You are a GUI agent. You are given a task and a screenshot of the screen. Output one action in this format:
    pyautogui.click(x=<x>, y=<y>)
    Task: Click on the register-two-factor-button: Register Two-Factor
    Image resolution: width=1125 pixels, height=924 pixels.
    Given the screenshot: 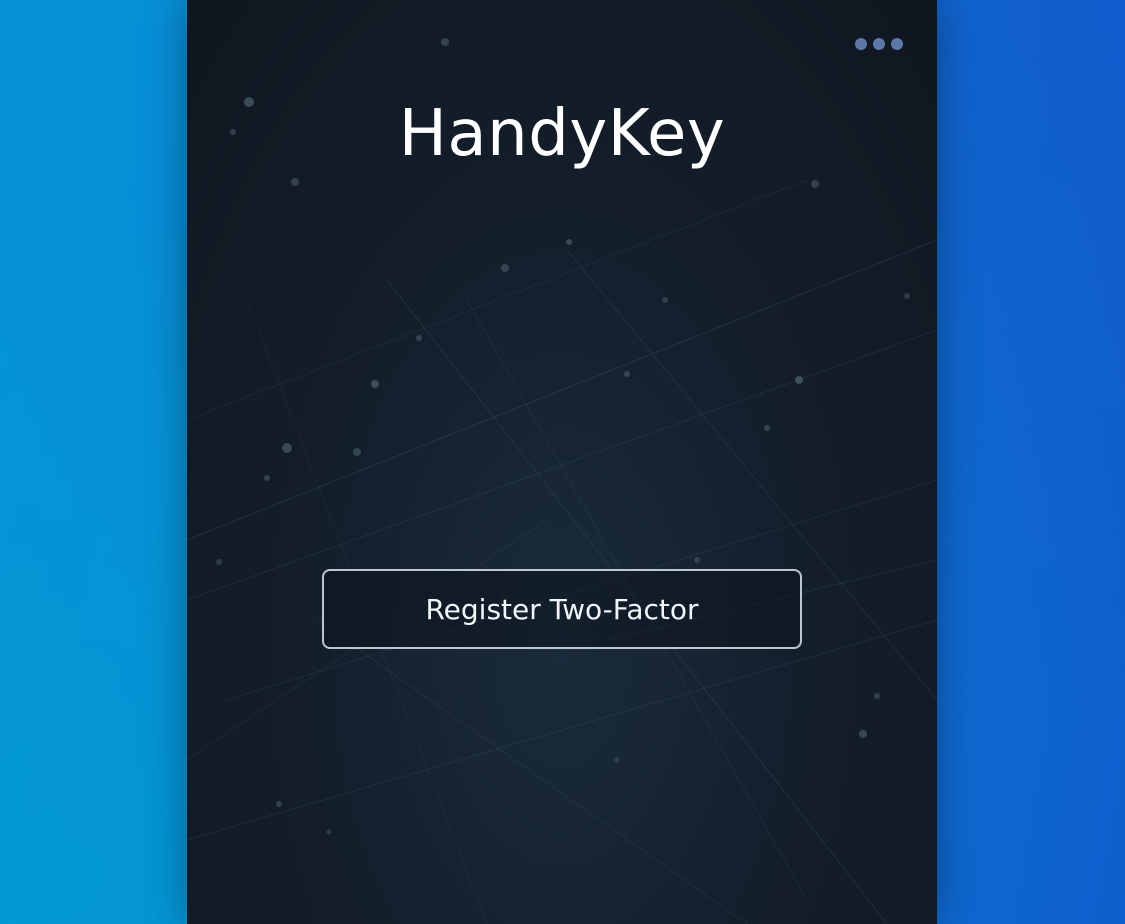 What is the action you would take?
    pyautogui.click(x=562, y=609)
    